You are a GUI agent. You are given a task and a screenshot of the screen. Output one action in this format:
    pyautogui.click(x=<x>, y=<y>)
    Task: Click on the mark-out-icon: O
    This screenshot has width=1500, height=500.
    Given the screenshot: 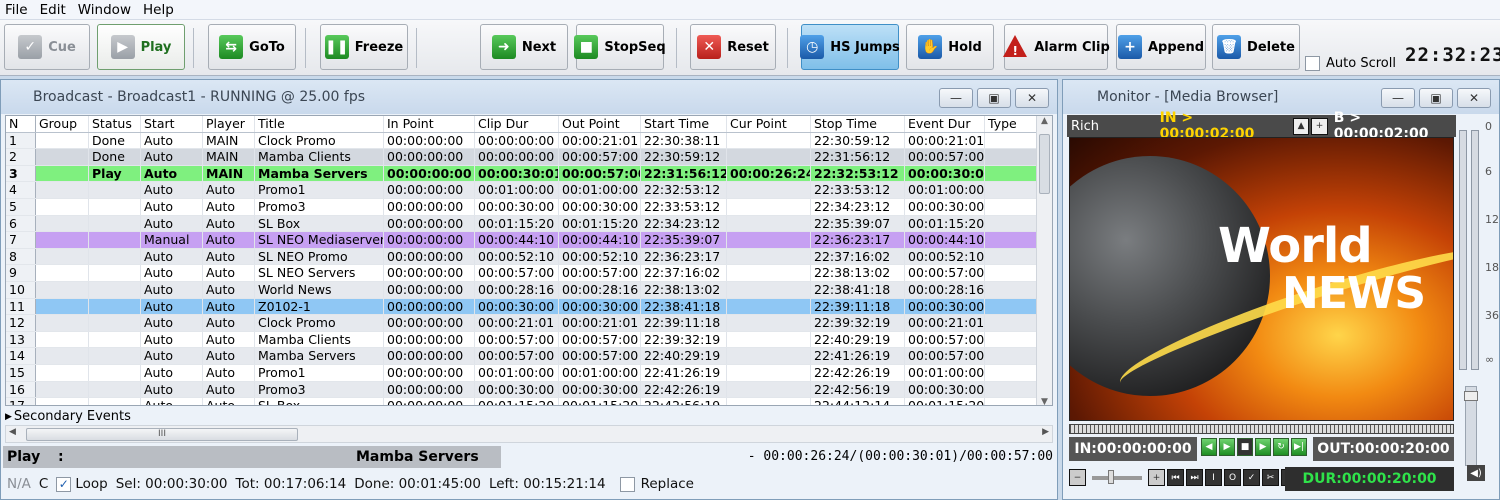 What is the action you would take?
    pyautogui.click(x=1232, y=477)
    